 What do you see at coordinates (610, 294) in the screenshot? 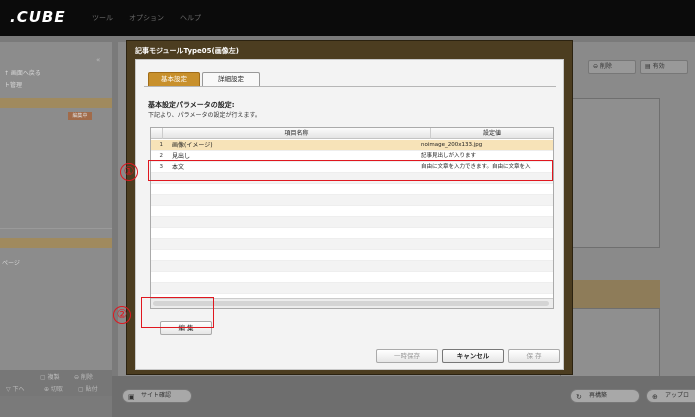
I see `right-header-bar` at bounding box center [610, 294].